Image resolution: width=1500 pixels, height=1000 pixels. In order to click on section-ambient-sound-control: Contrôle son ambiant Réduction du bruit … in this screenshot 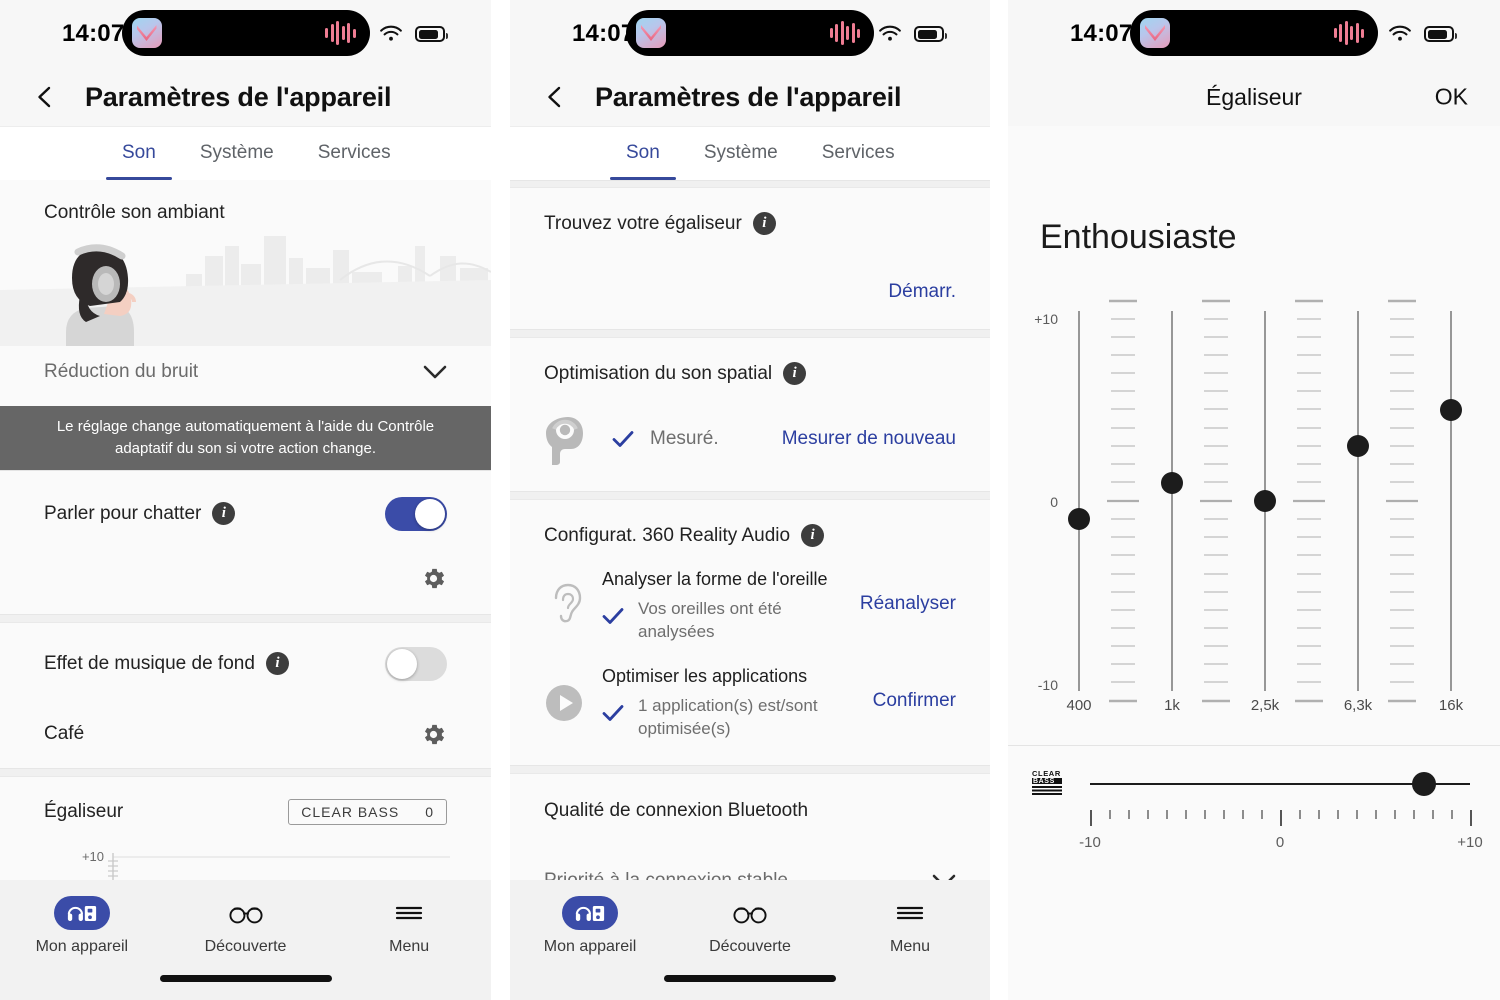, I will do `click(245, 325)`.